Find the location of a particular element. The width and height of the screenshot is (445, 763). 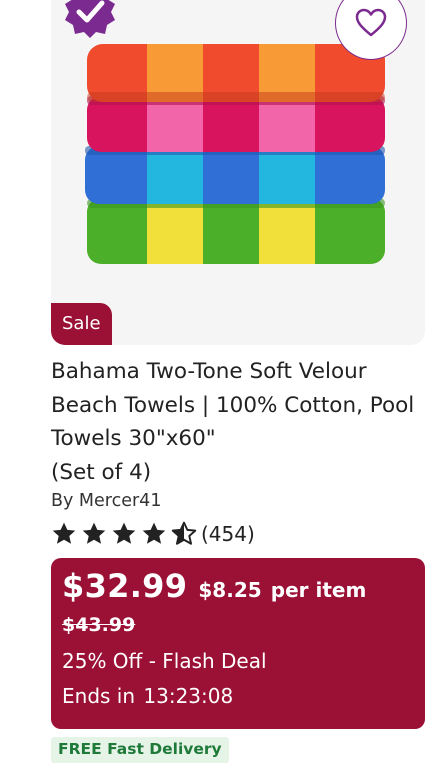

per-item-label: per item is located at coordinates (318, 590).